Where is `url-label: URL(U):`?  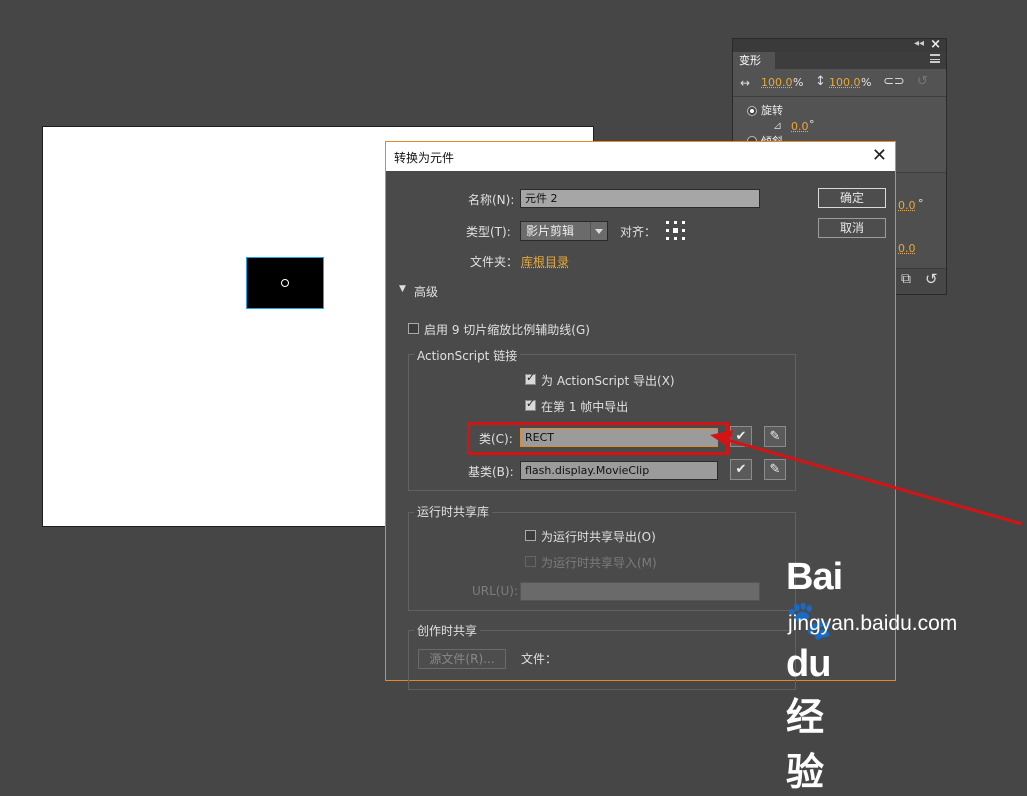
url-label: URL(U): is located at coordinates (495, 591).